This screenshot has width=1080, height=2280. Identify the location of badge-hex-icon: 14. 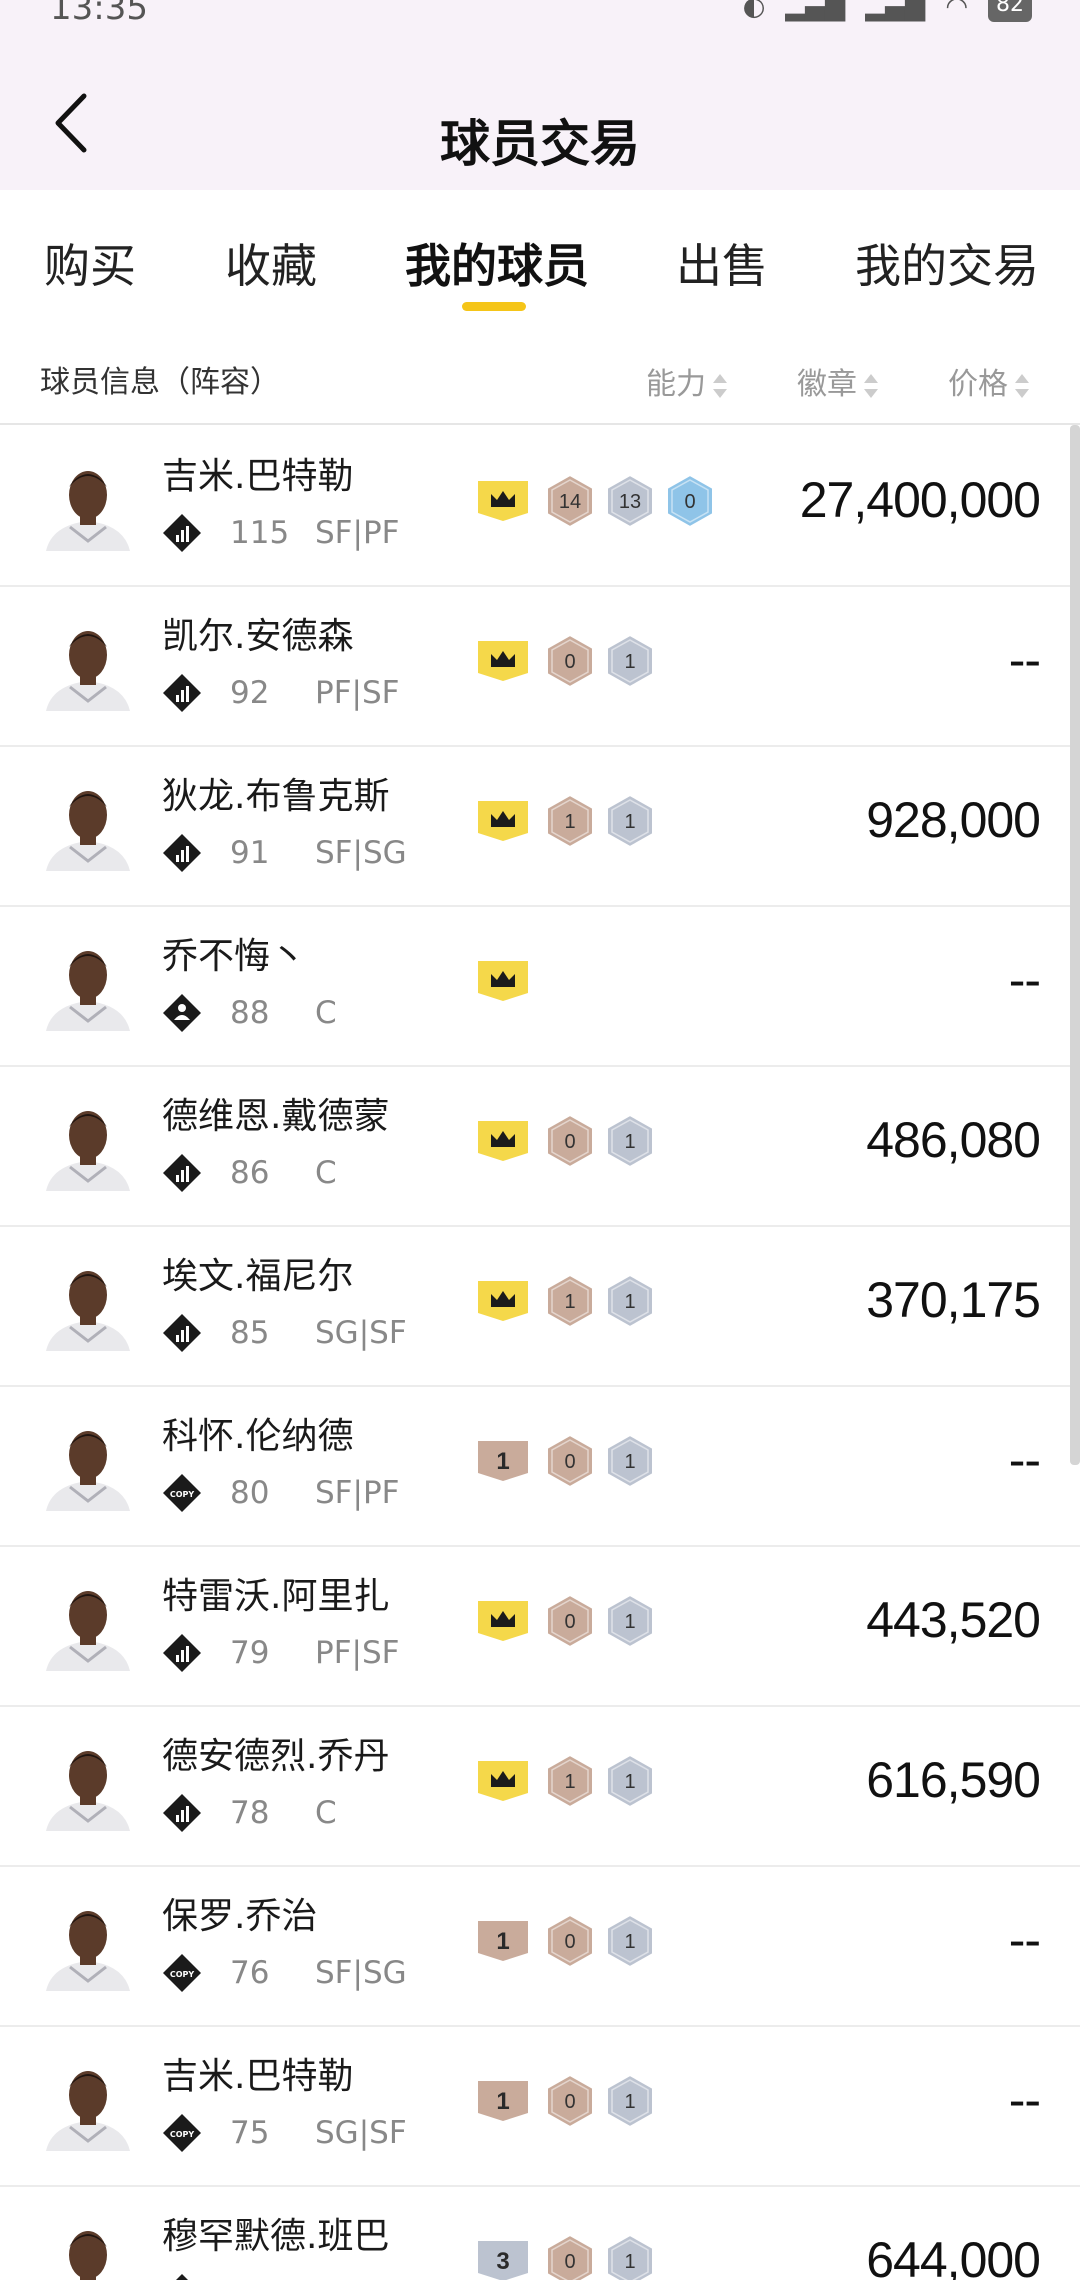
(570, 501).